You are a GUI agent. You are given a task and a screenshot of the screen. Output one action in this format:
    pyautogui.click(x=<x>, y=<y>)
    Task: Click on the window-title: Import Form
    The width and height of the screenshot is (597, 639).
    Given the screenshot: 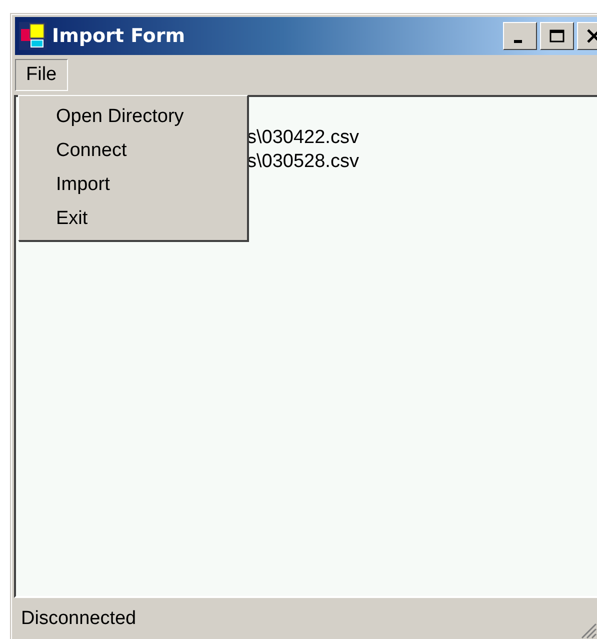 What is the action you would take?
    pyautogui.click(x=119, y=36)
    